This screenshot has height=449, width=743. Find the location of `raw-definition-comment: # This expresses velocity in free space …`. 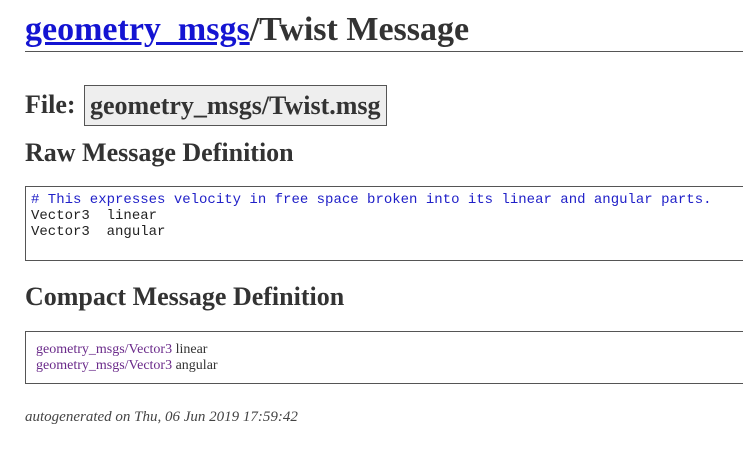

raw-definition-comment: # This expresses velocity in free space … is located at coordinates (371, 200).